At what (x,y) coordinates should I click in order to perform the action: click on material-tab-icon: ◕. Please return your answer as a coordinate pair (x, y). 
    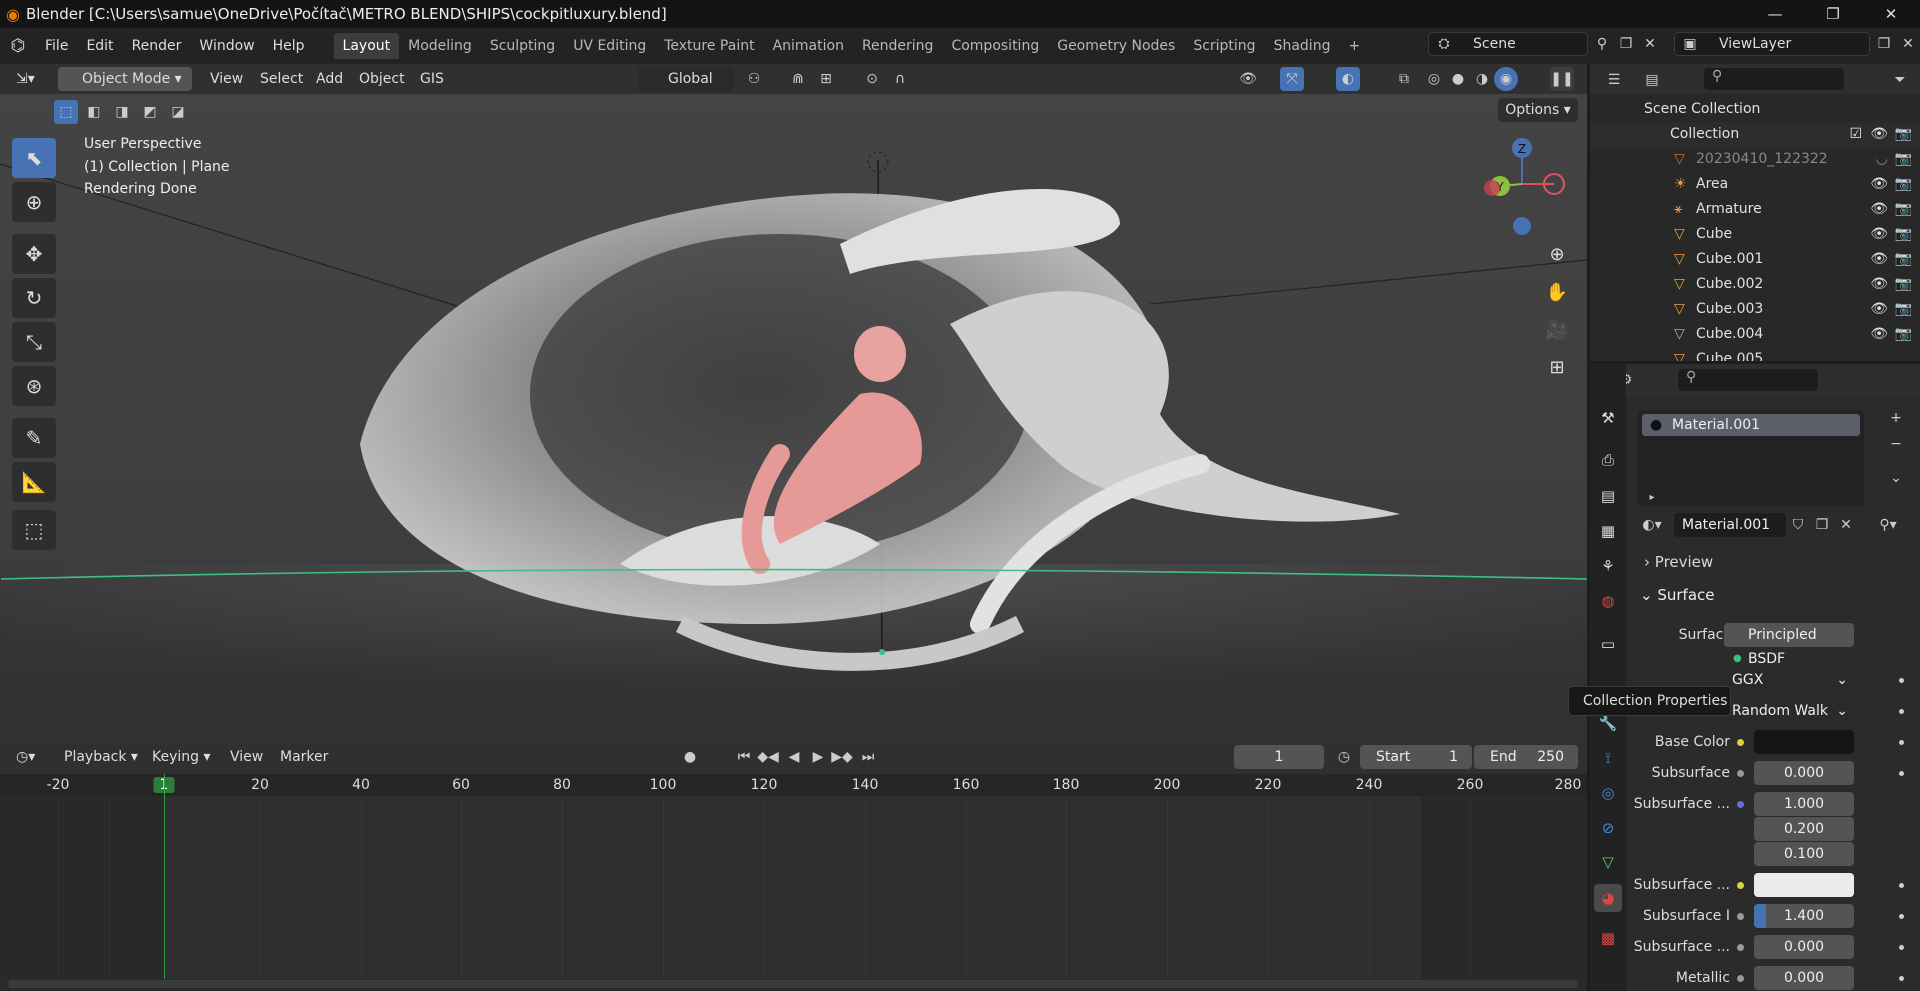
    Looking at the image, I should click on (1608, 898).